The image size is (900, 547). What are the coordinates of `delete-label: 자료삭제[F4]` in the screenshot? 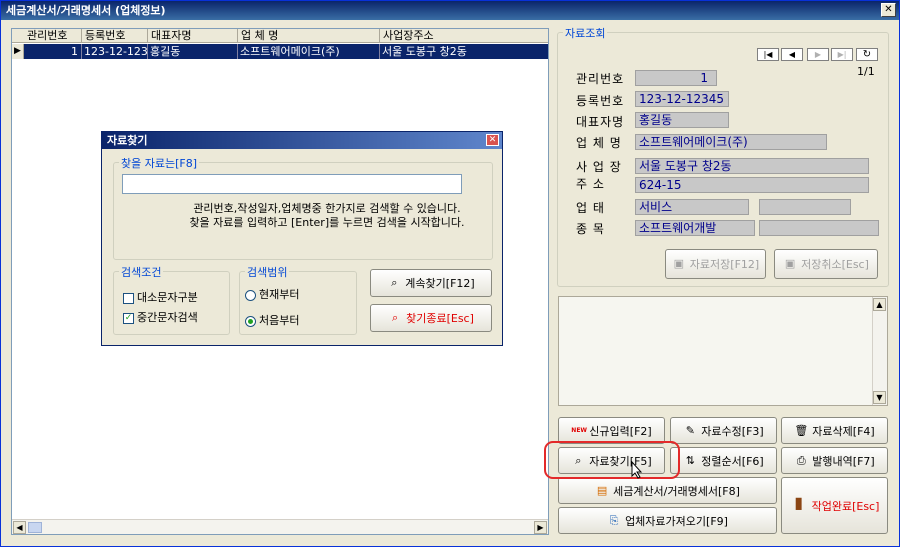 It's located at (843, 431).